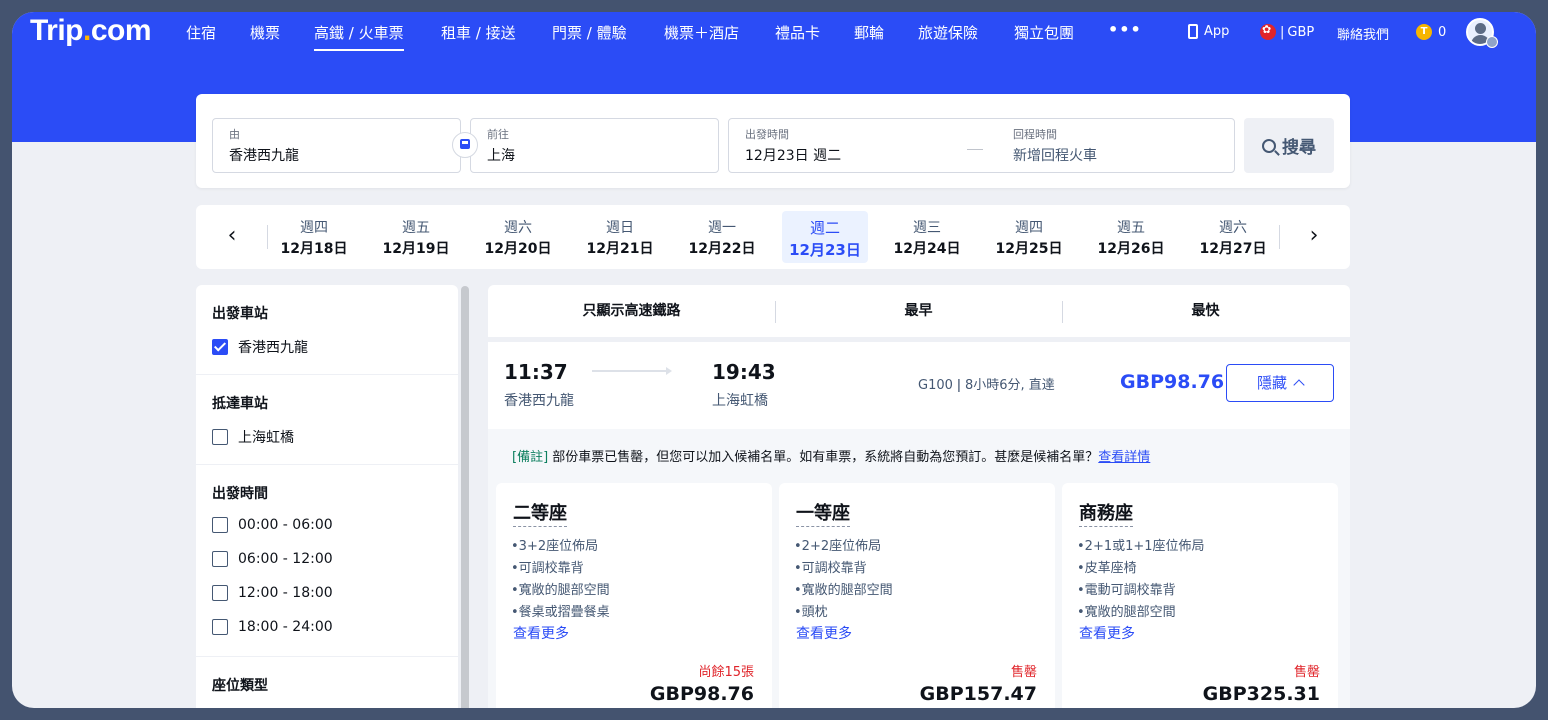 The image size is (1548, 720). What do you see at coordinates (359, 36) in the screenshot?
I see `nav-item-trains: 高鐵 / 火車票` at bounding box center [359, 36].